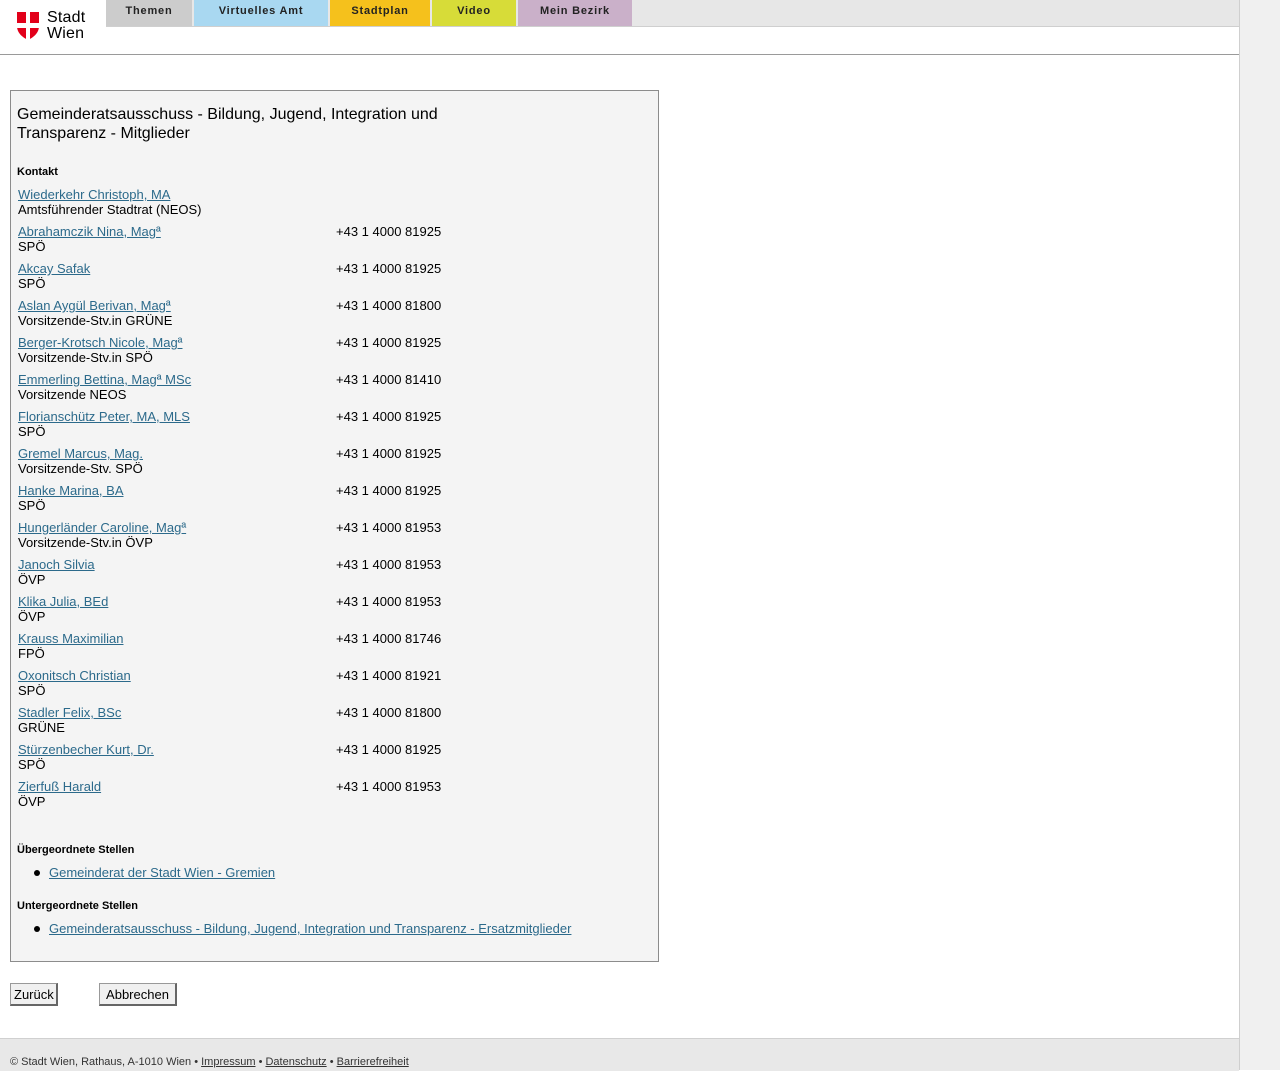  What do you see at coordinates (41, 727) in the screenshot?
I see `member-role: GRÜNE` at bounding box center [41, 727].